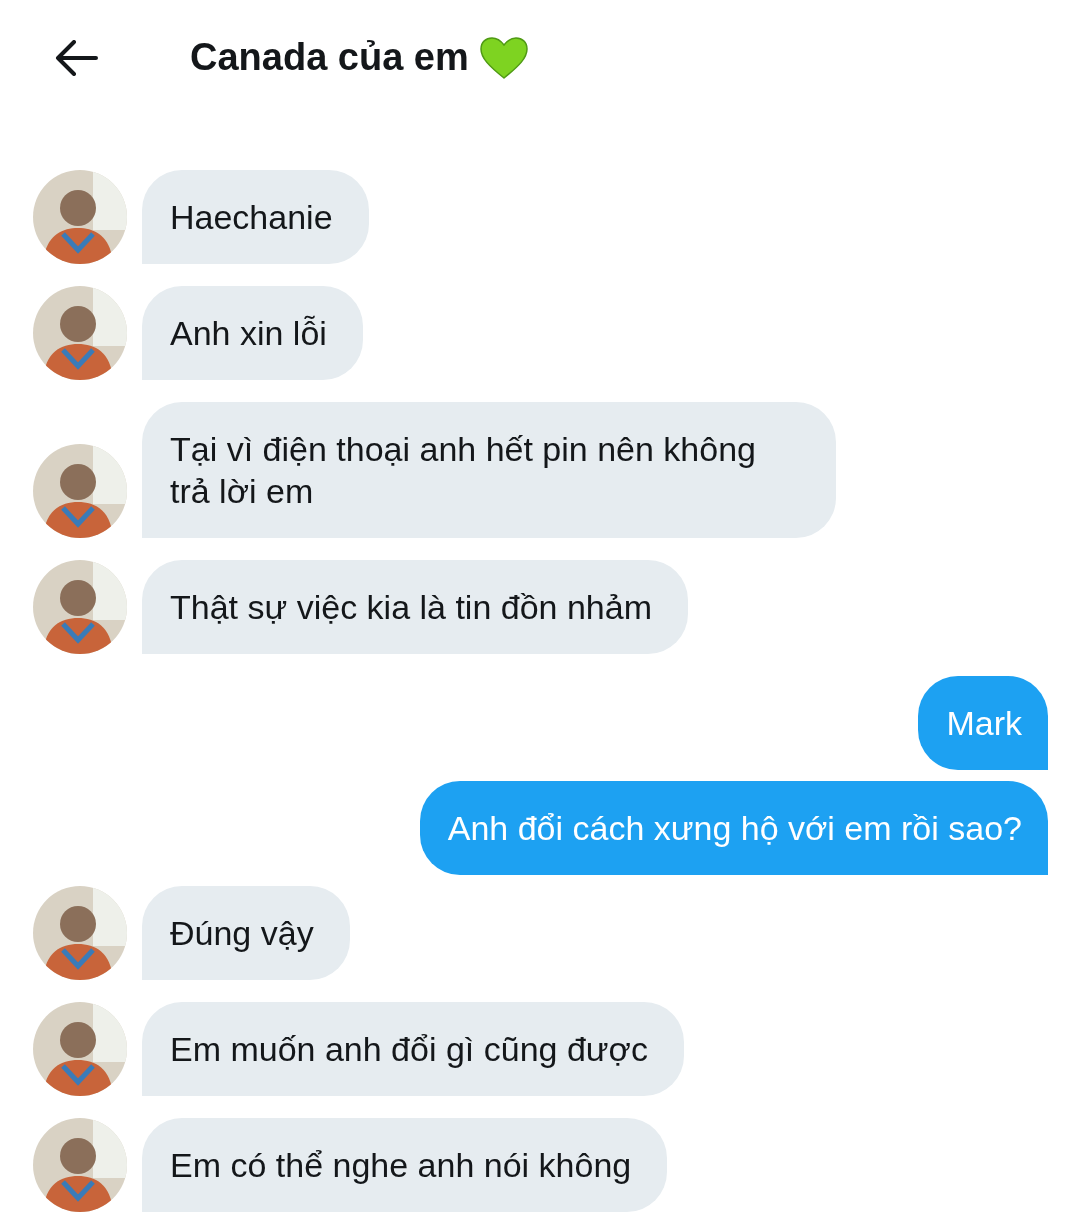  I want to click on chat-title: Canada của em, so click(329, 57).